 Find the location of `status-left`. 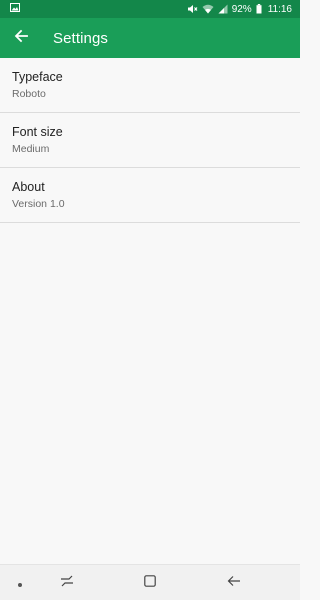

status-left is located at coordinates (15, 9).